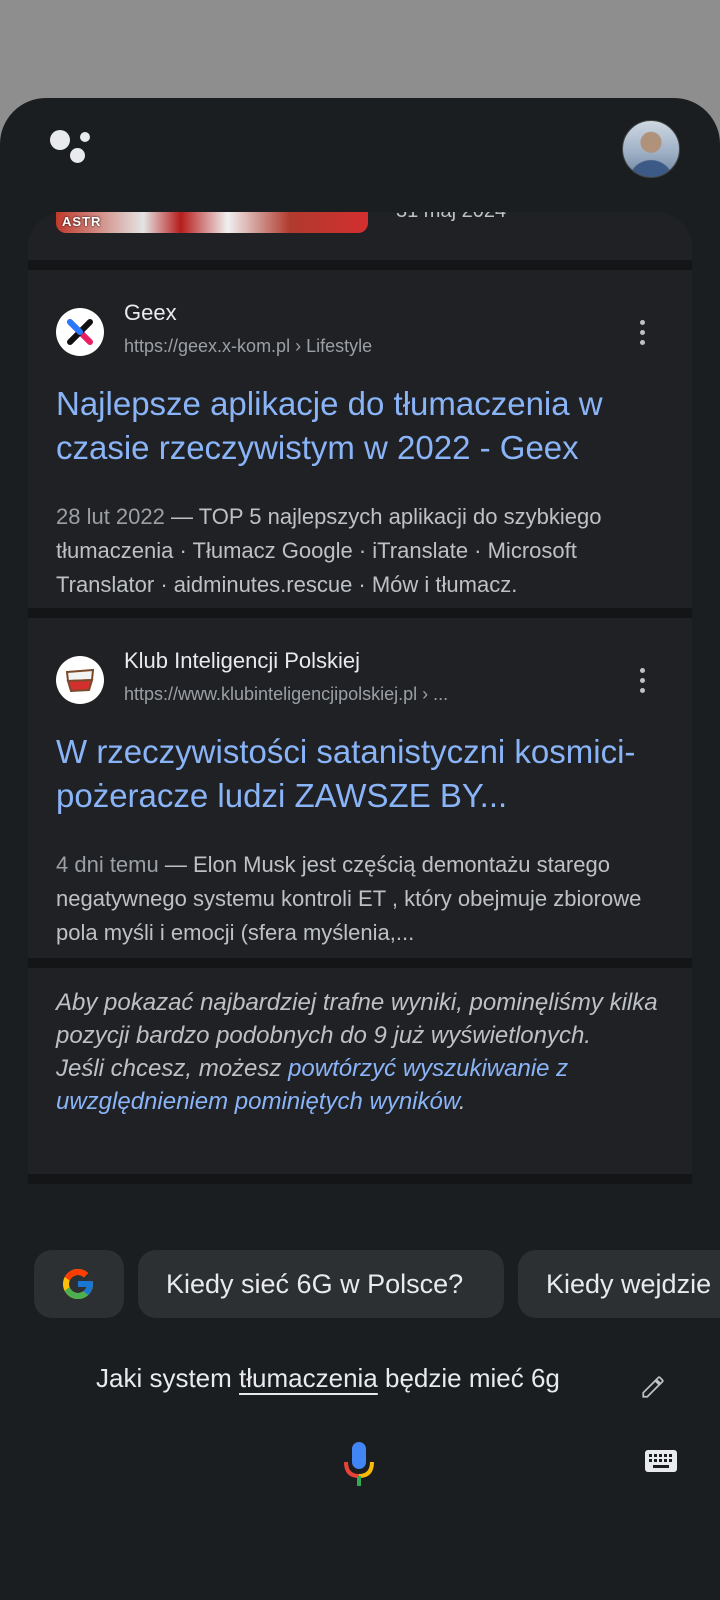 The image size is (720, 1600). Describe the element at coordinates (172, 1068) in the screenshot. I see `omitted-prefix: Jeśli chcesz, możesz` at that location.